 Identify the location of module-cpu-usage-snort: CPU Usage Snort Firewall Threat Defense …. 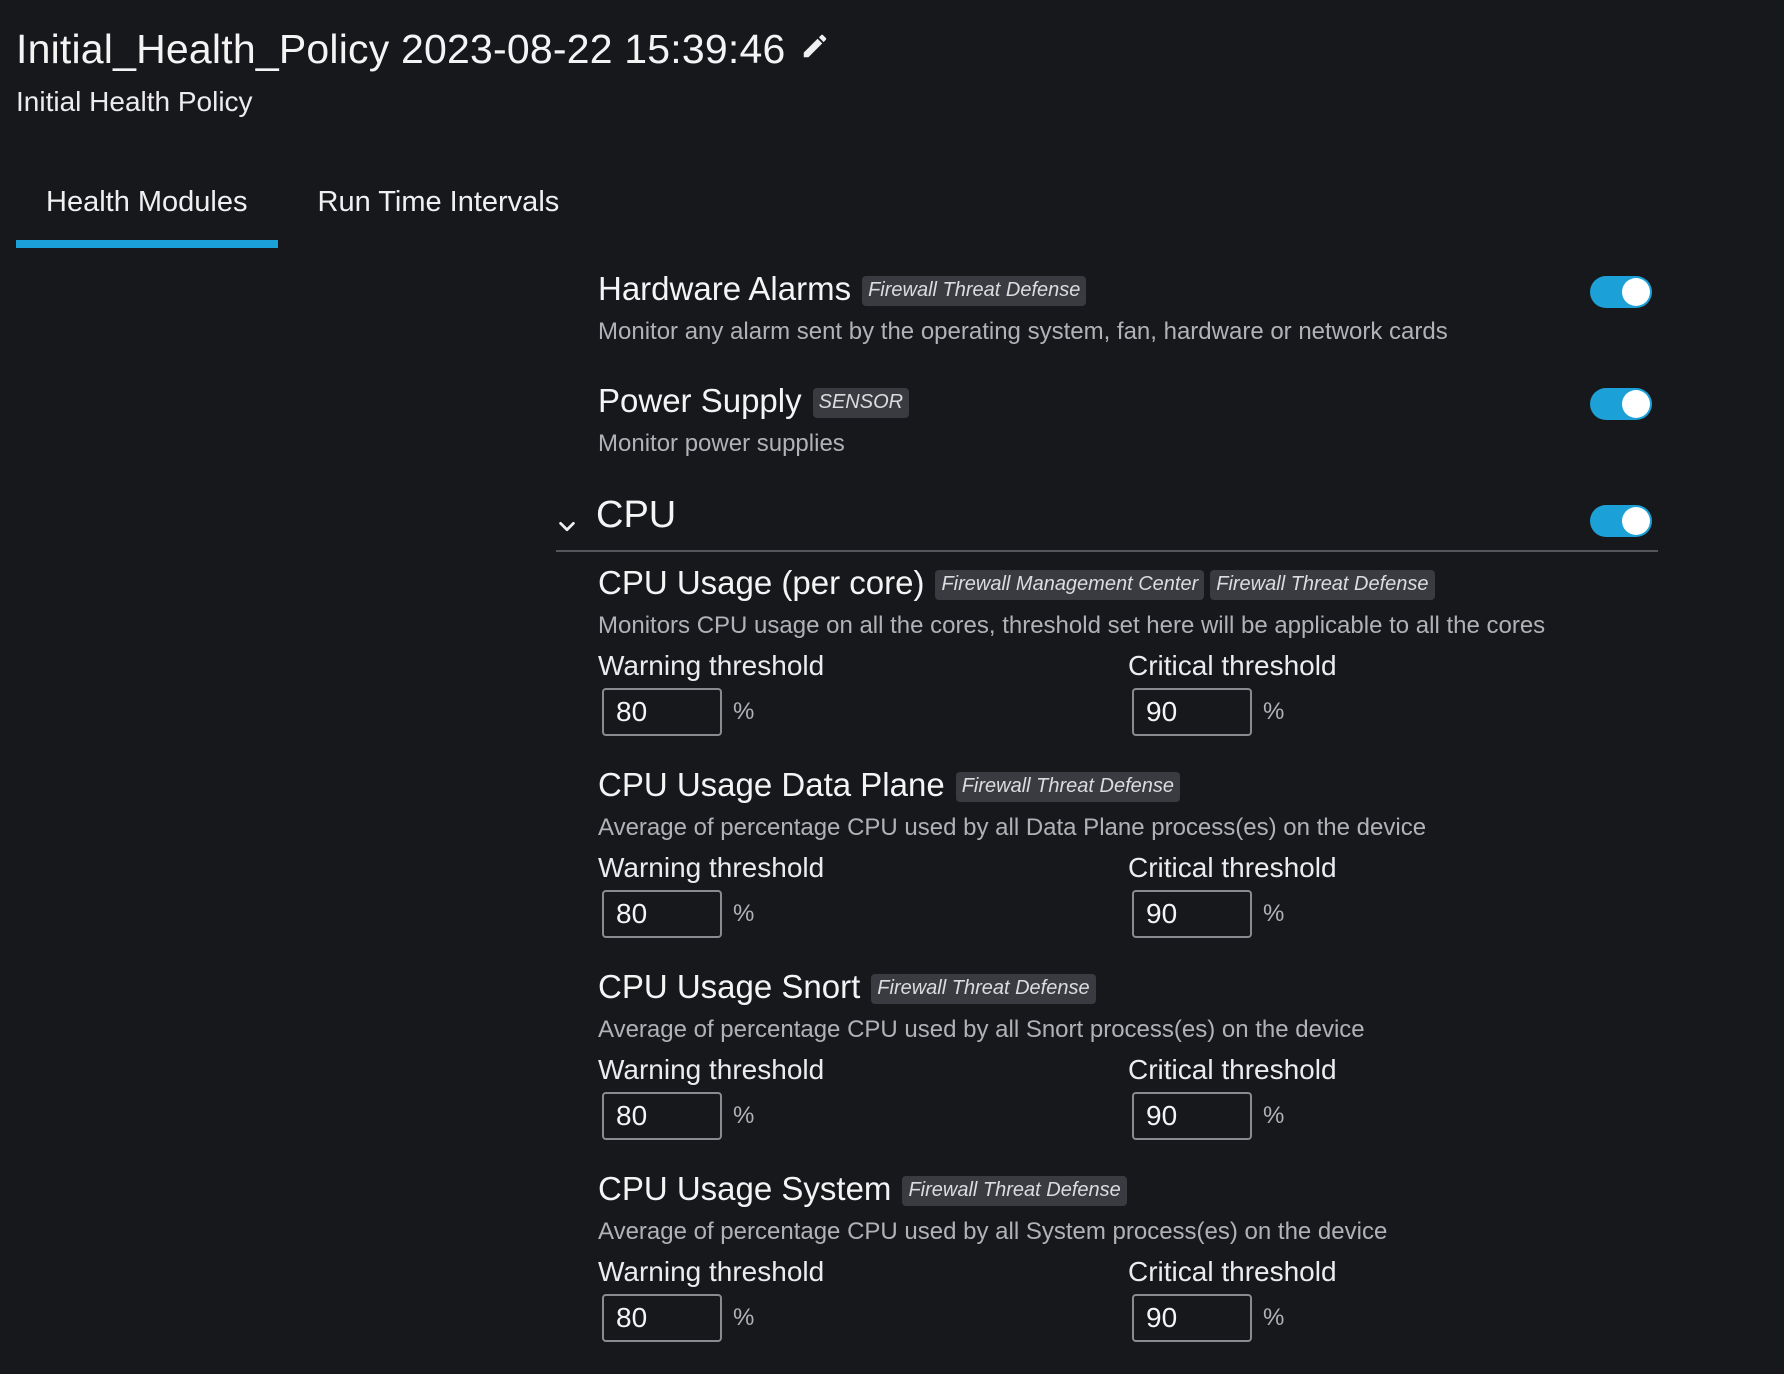
(1128, 1056).